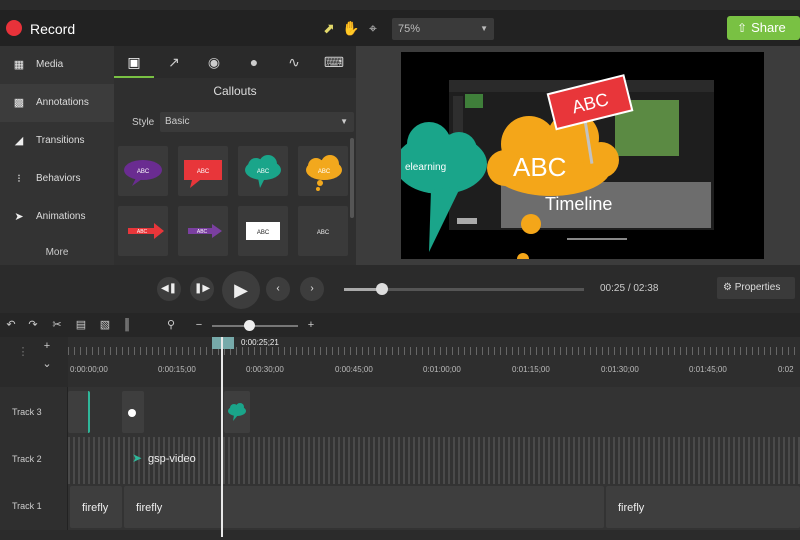  Describe the element at coordinates (278, 289) in the screenshot. I see `previous-icon: ‹` at that location.